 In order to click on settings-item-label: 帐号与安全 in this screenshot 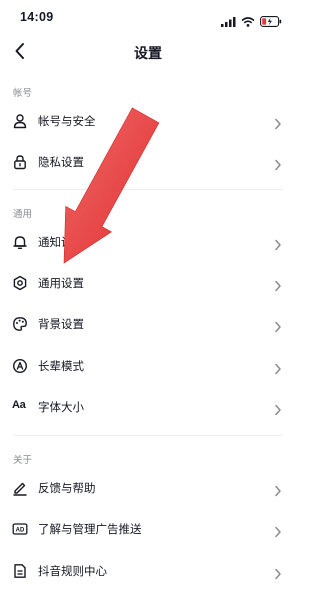, I will do `click(67, 121)`.